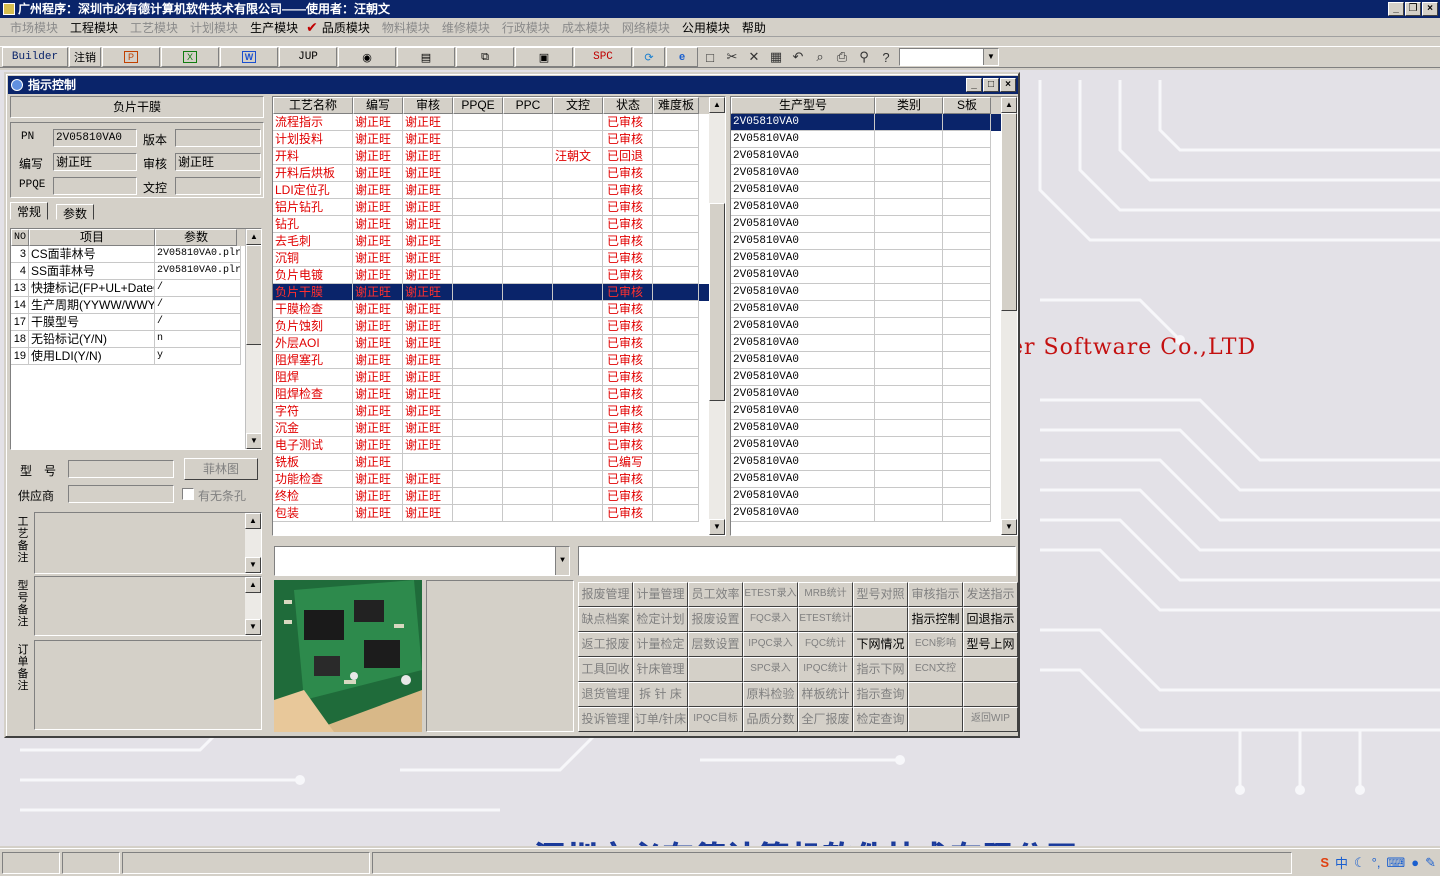 The width and height of the screenshot is (1440, 876). Describe the element at coordinates (131, 57) in the screenshot. I see `powerpoint-button: P` at that location.